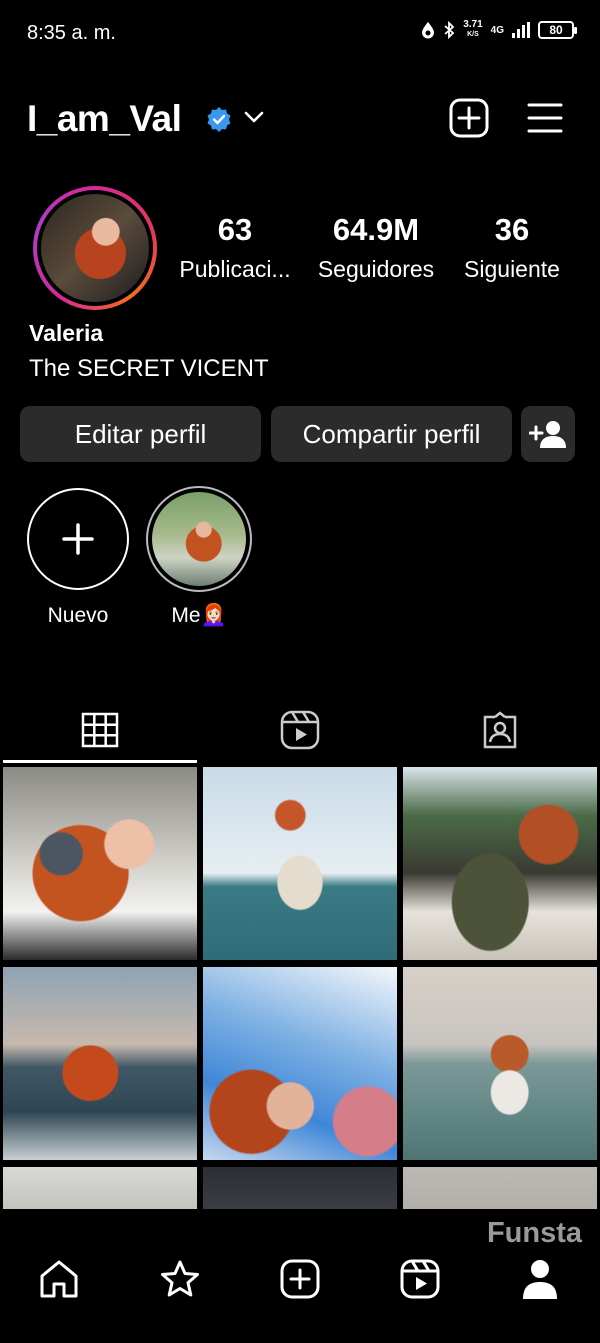  I want to click on tab-reels, so click(300, 730).